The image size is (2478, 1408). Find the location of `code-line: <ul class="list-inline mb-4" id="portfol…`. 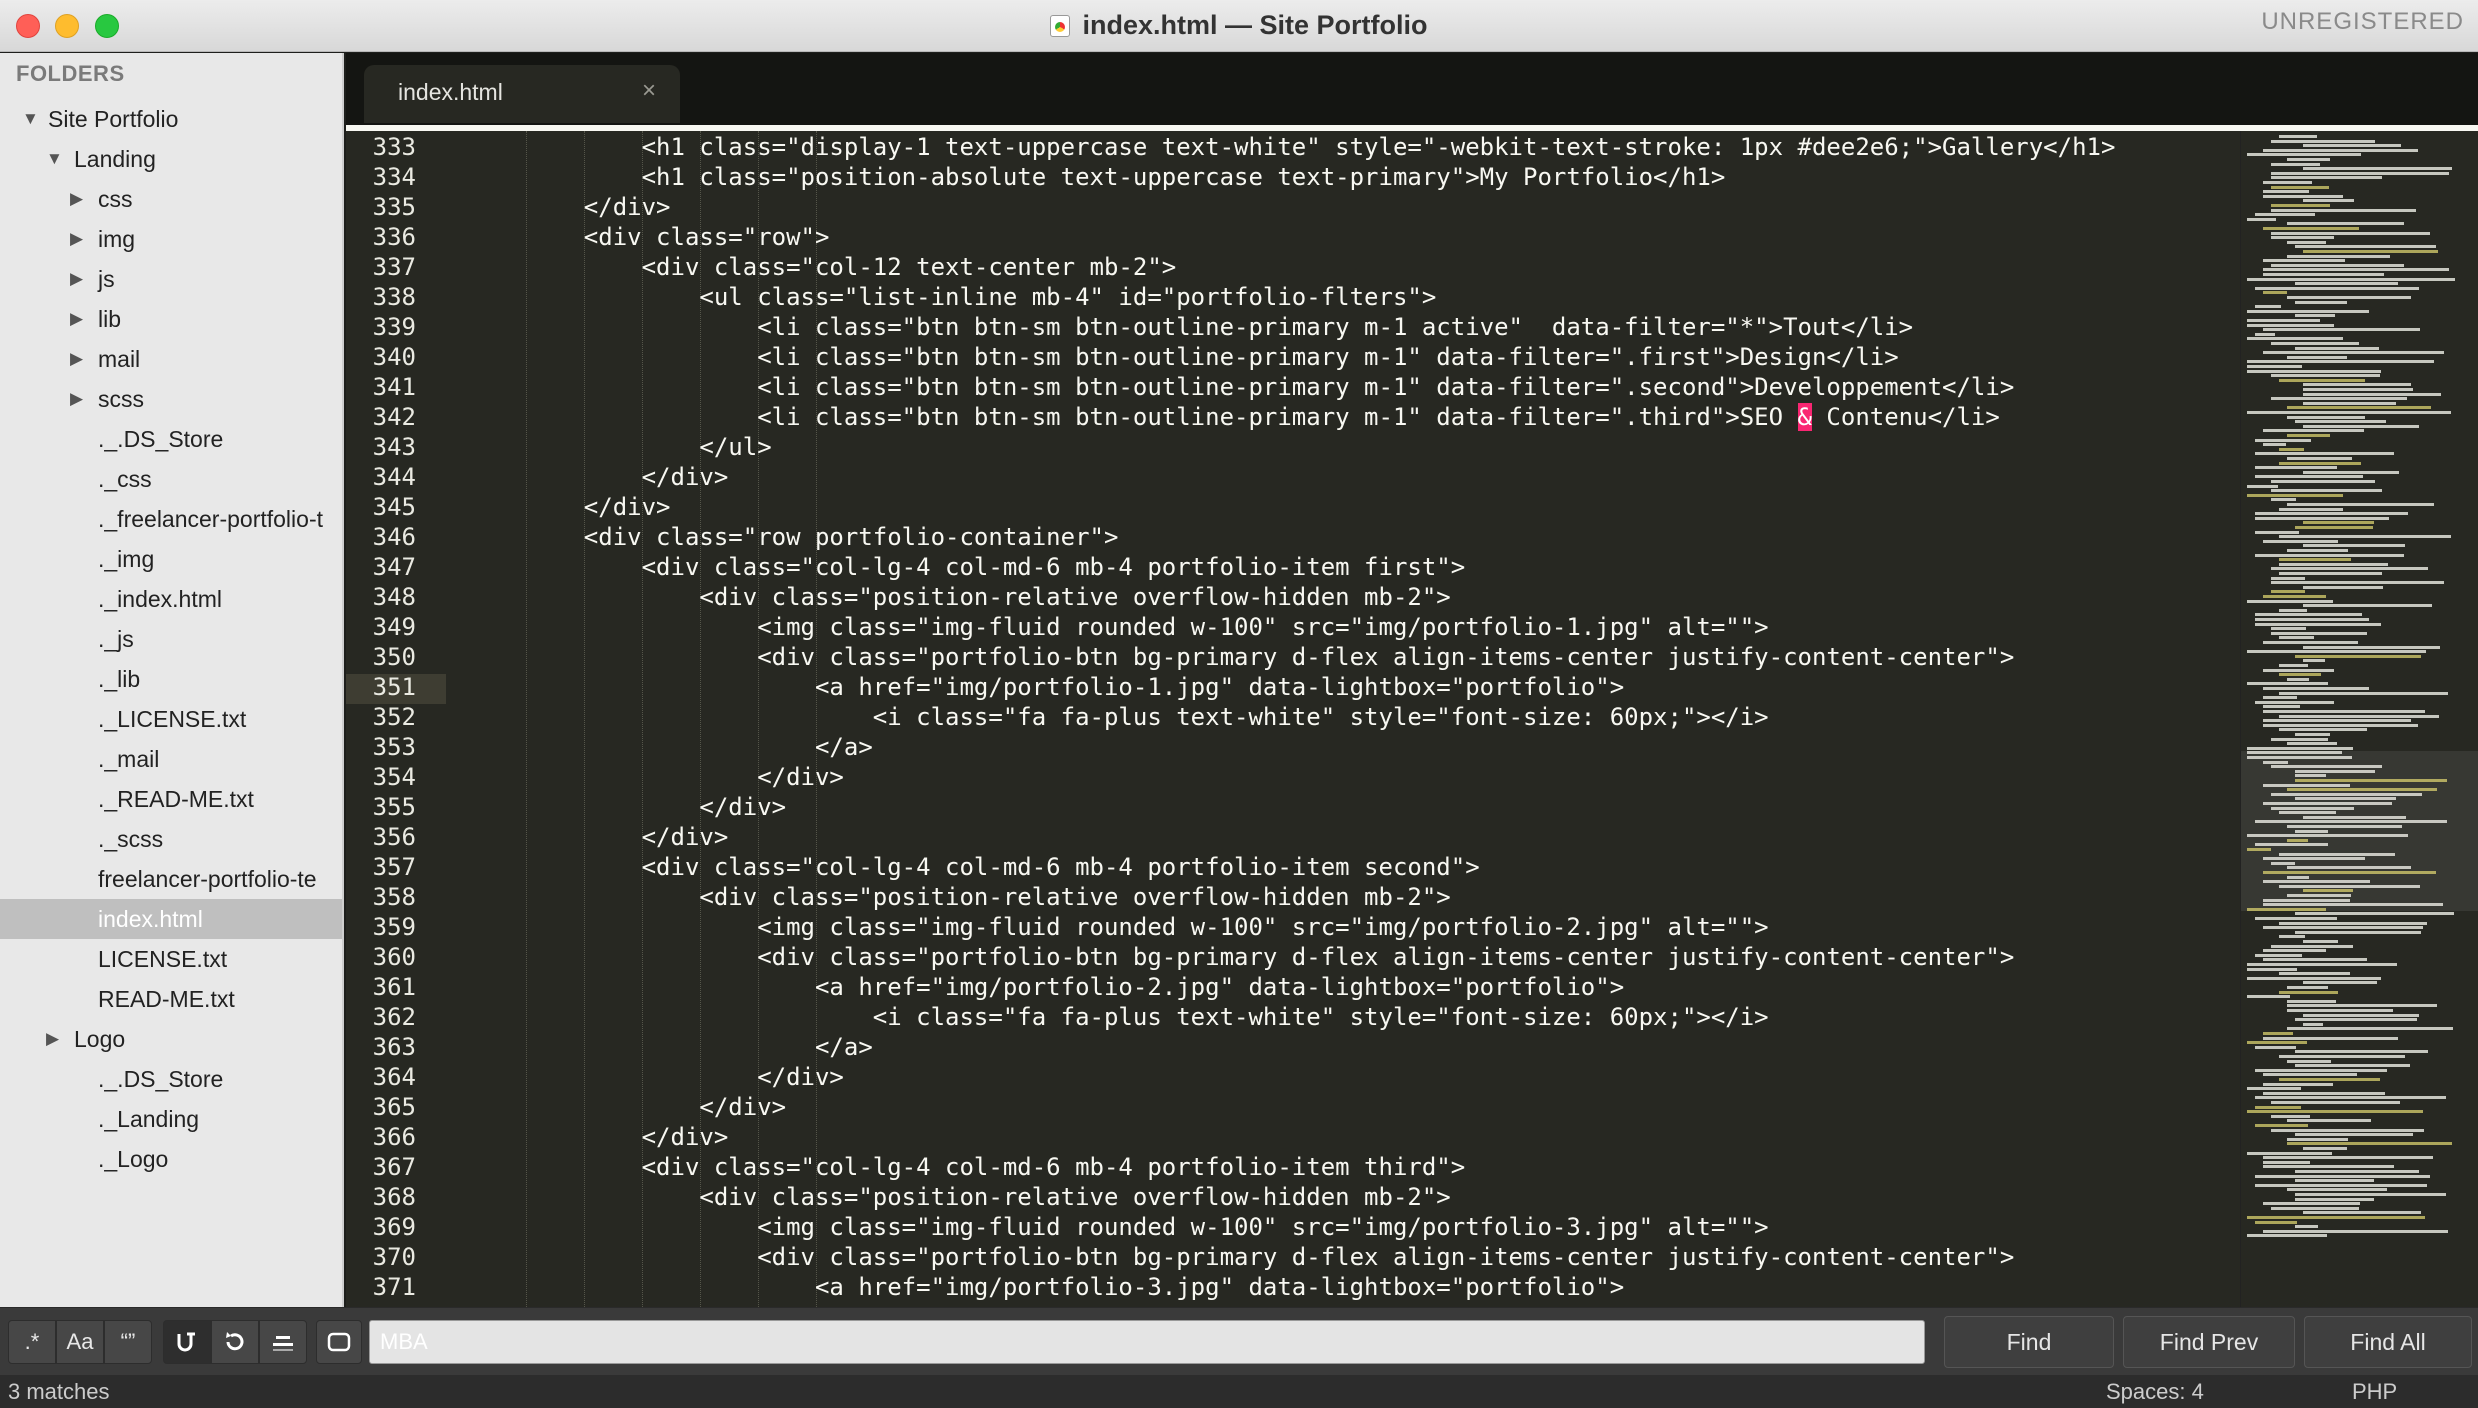

code-line: <ul class="list-inline mb-4" id="portfol… is located at coordinates (981, 297).